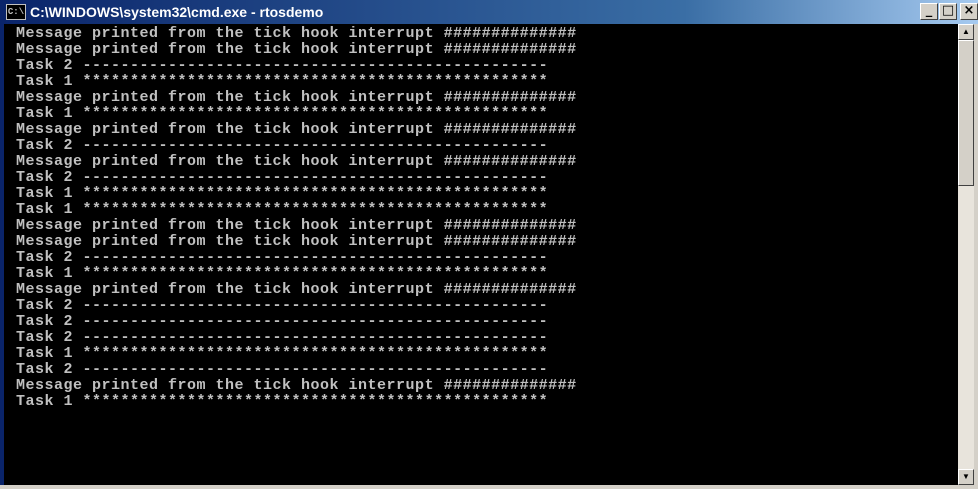 Image resolution: width=978 pixels, height=489 pixels. Describe the element at coordinates (966, 254) in the screenshot. I see `vertical-scrollbar: ▲ ▼` at that location.